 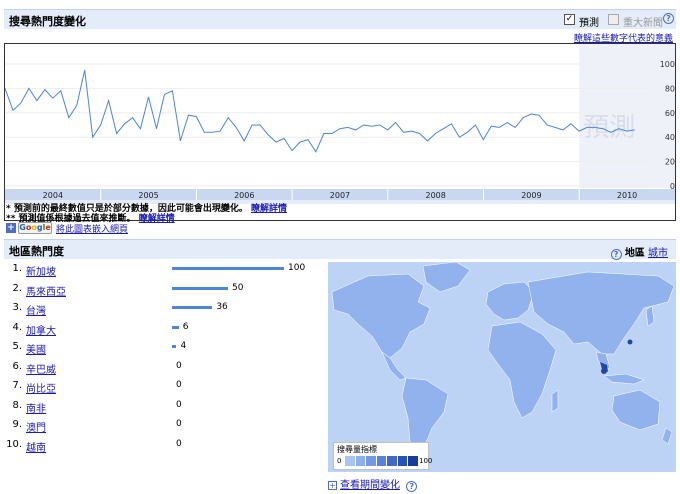 What do you see at coordinates (36, 309) in the screenshot?
I see `region-name-link: 台灣` at bounding box center [36, 309].